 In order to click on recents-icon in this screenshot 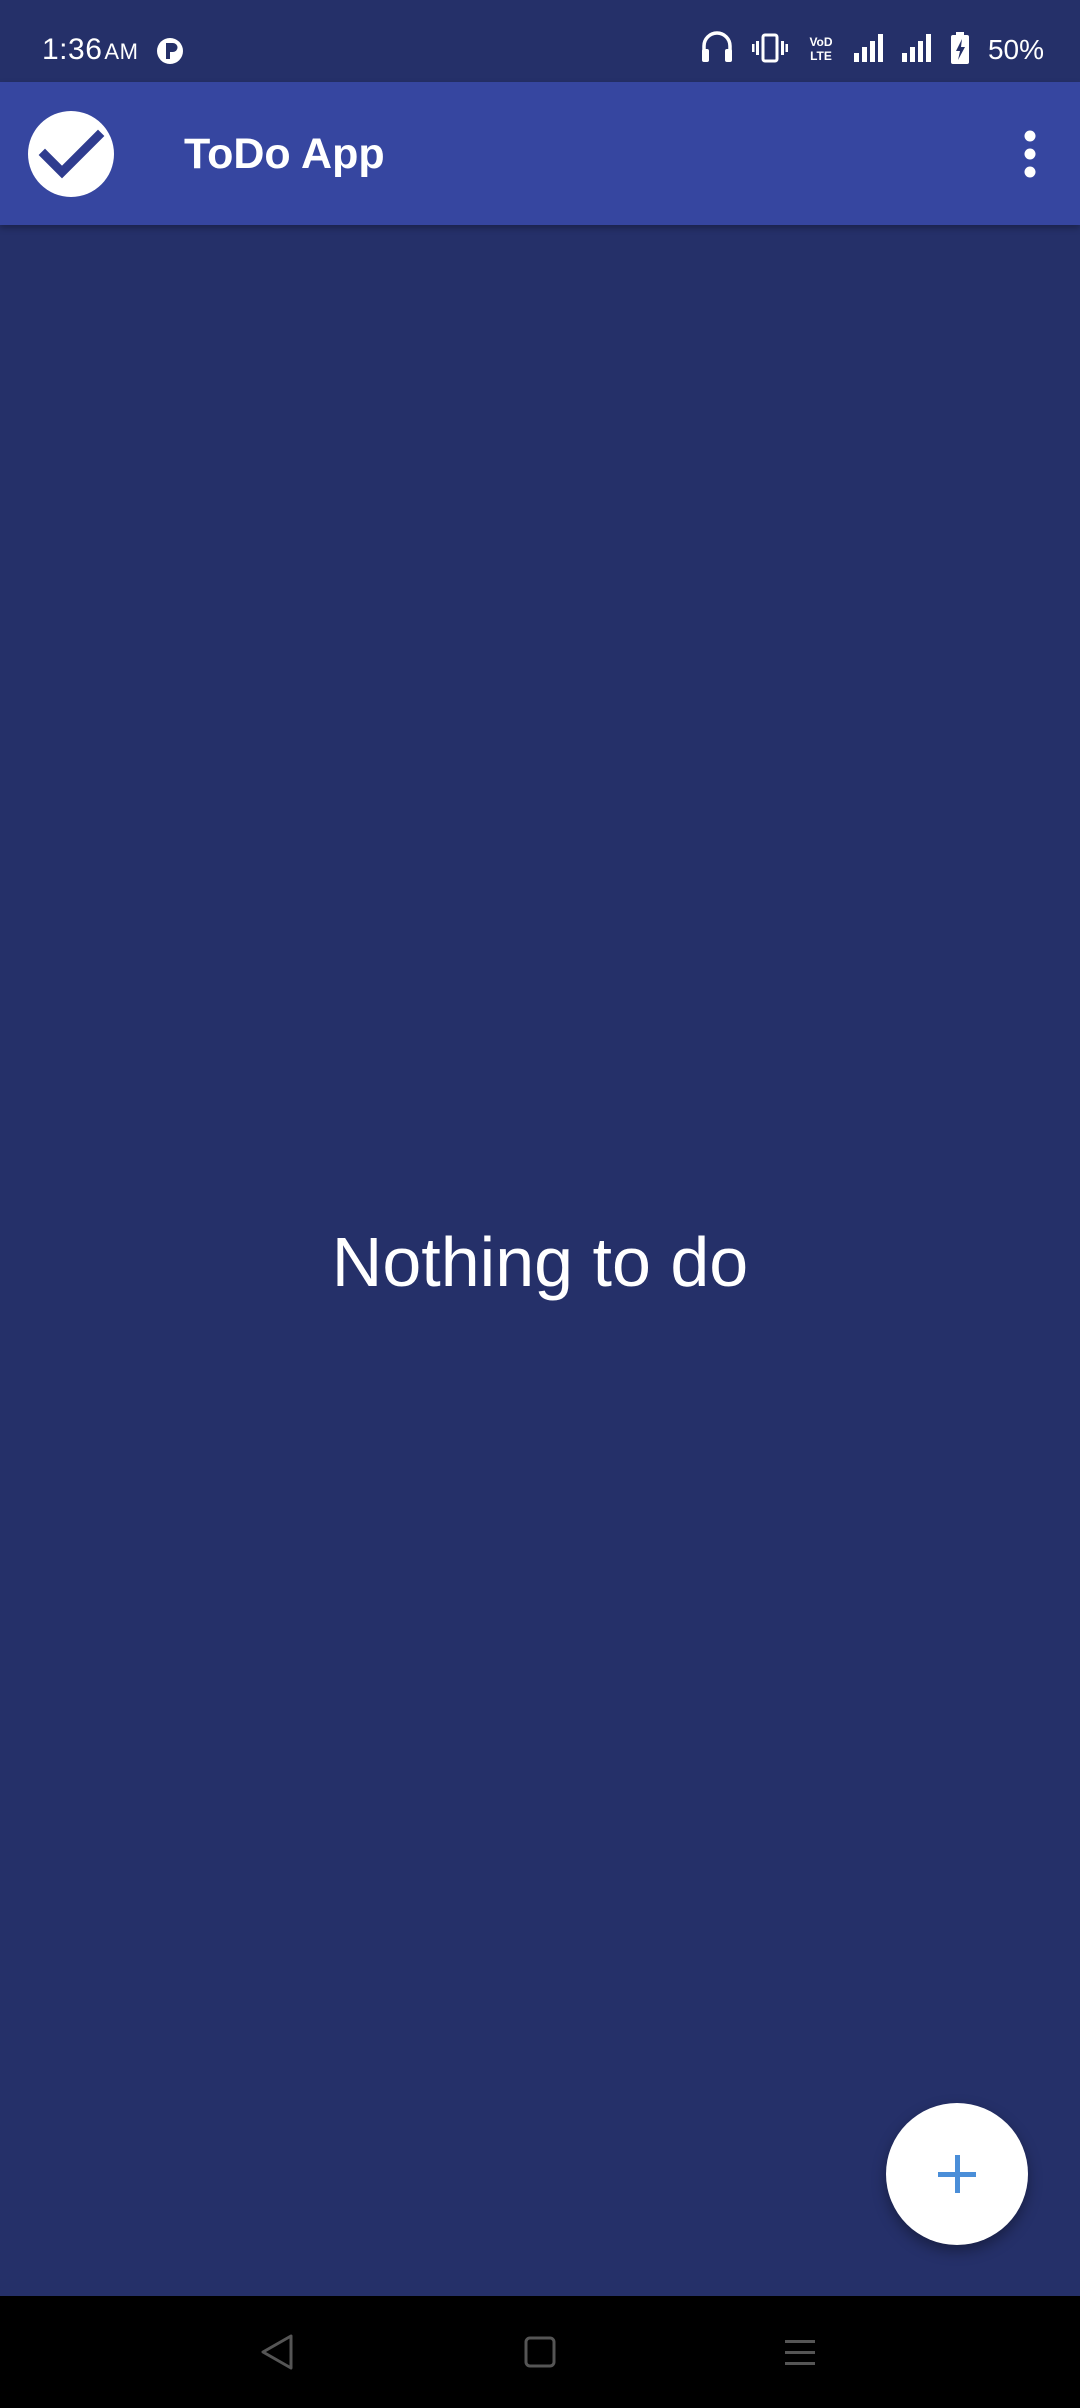, I will do `click(800, 2352)`.